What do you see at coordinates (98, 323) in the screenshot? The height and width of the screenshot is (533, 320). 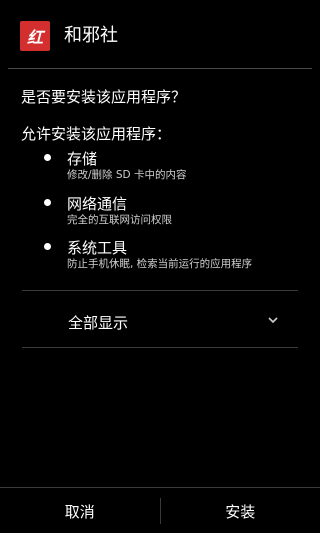 I see `show-all-label: 全部显示` at bounding box center [98, 323].